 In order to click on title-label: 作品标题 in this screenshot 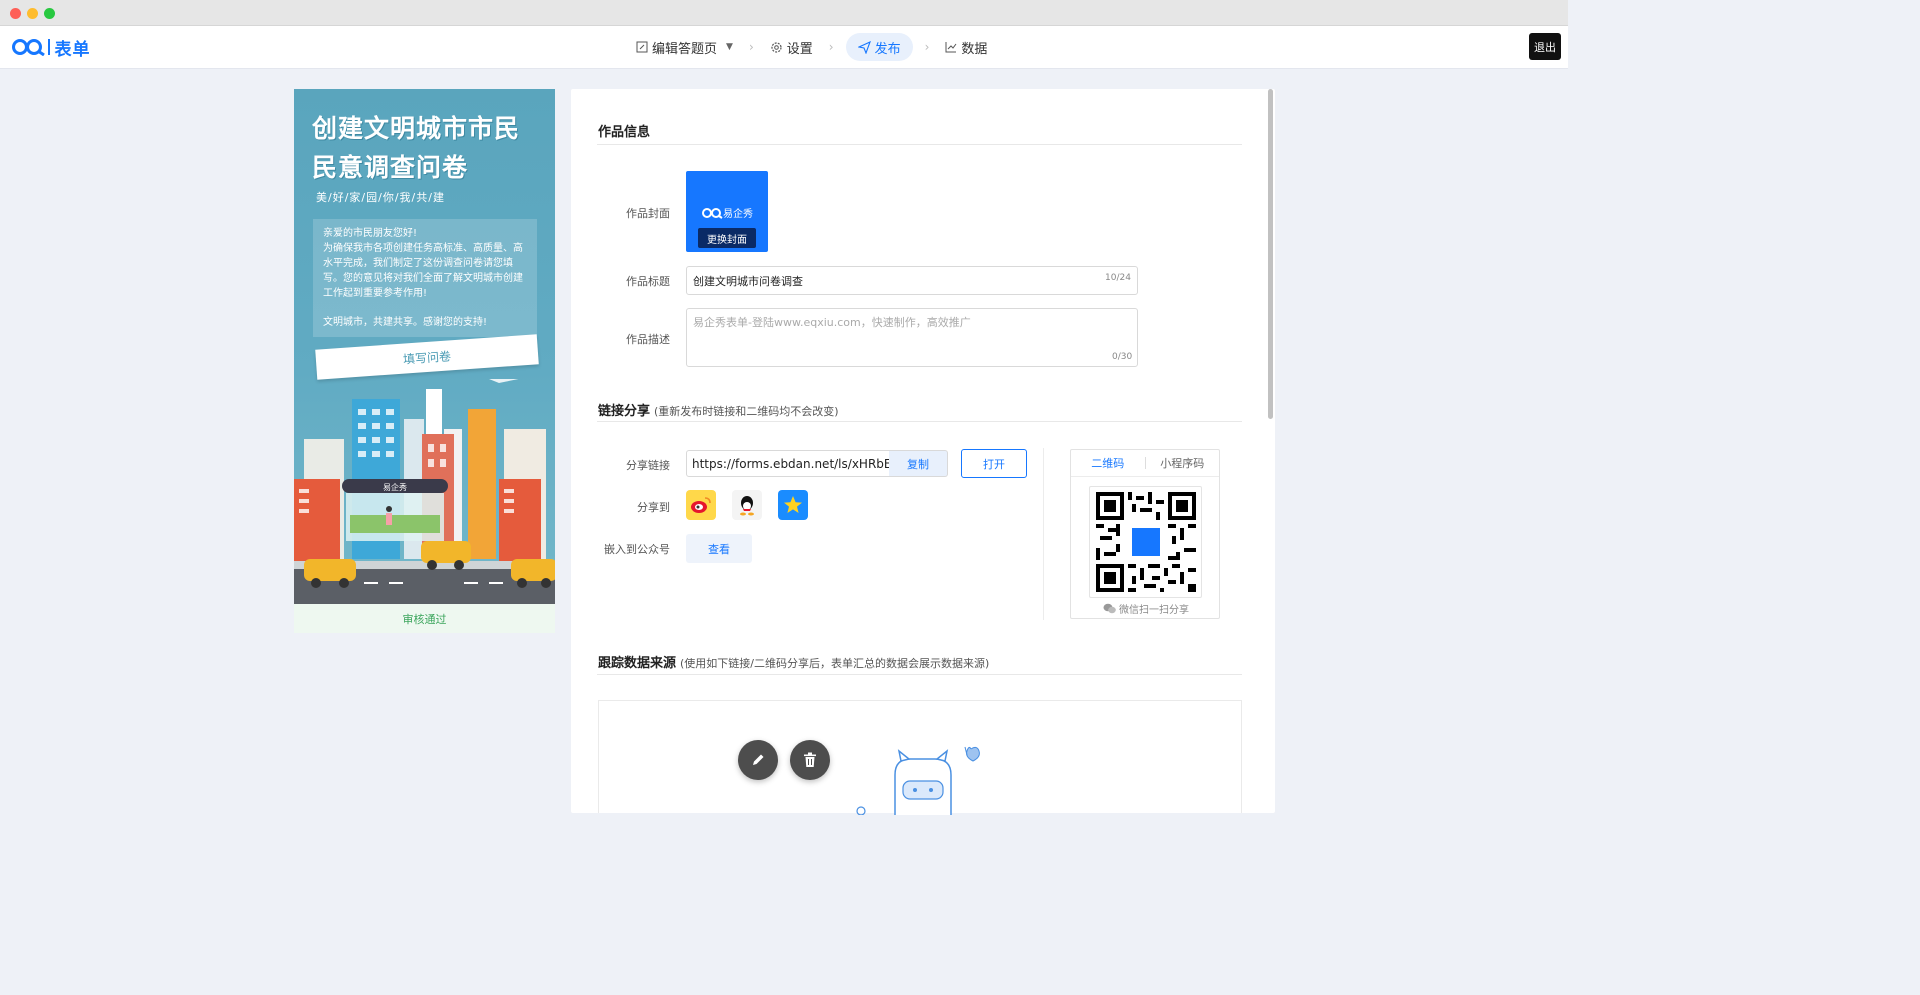, I will do `click(648, 281)`.